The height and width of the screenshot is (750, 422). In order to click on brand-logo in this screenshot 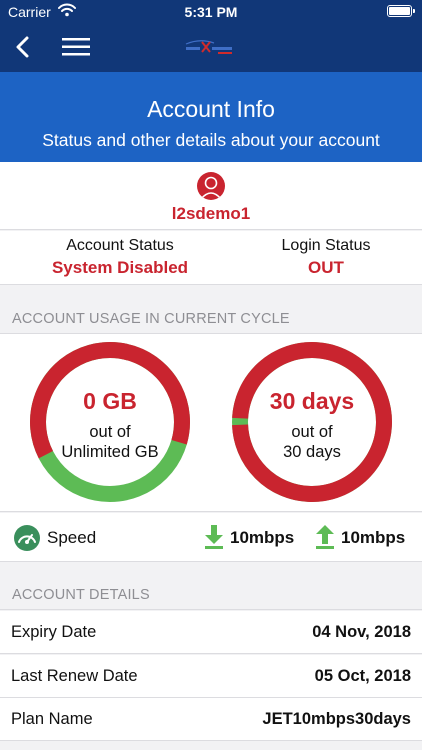, I will do `click(211, 47)`.